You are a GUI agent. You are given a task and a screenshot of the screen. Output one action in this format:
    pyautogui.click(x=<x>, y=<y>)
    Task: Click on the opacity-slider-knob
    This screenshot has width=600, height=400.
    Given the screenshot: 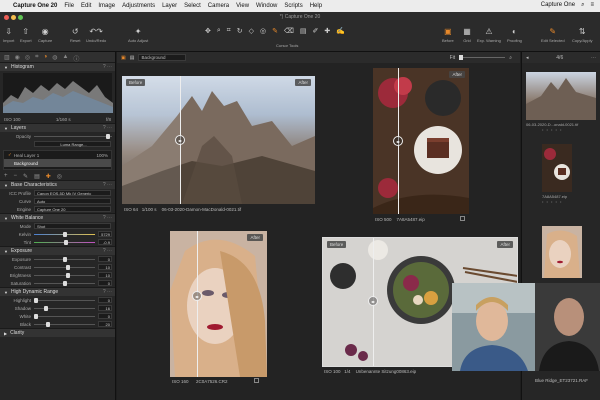 What is the action you would take?
    pyautogui.click(x=107, y=136)
    